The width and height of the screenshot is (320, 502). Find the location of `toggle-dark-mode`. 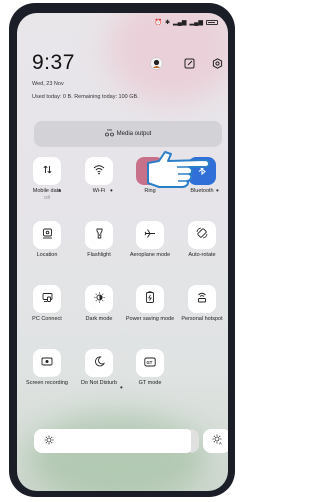

toggle-dark-mode is located at coordinates (99, 299).